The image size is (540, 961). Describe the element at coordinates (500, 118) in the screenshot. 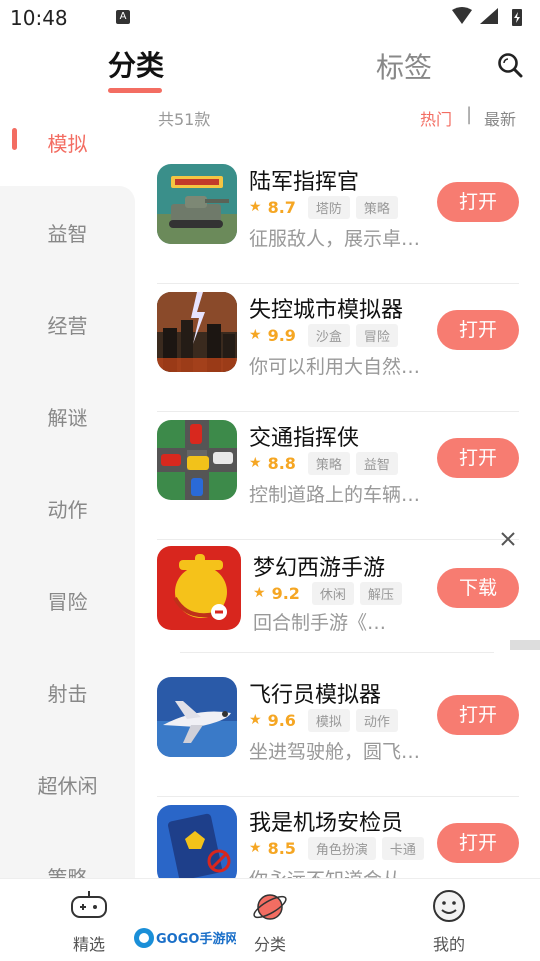

I see `sort-newest: 最新` at that location.